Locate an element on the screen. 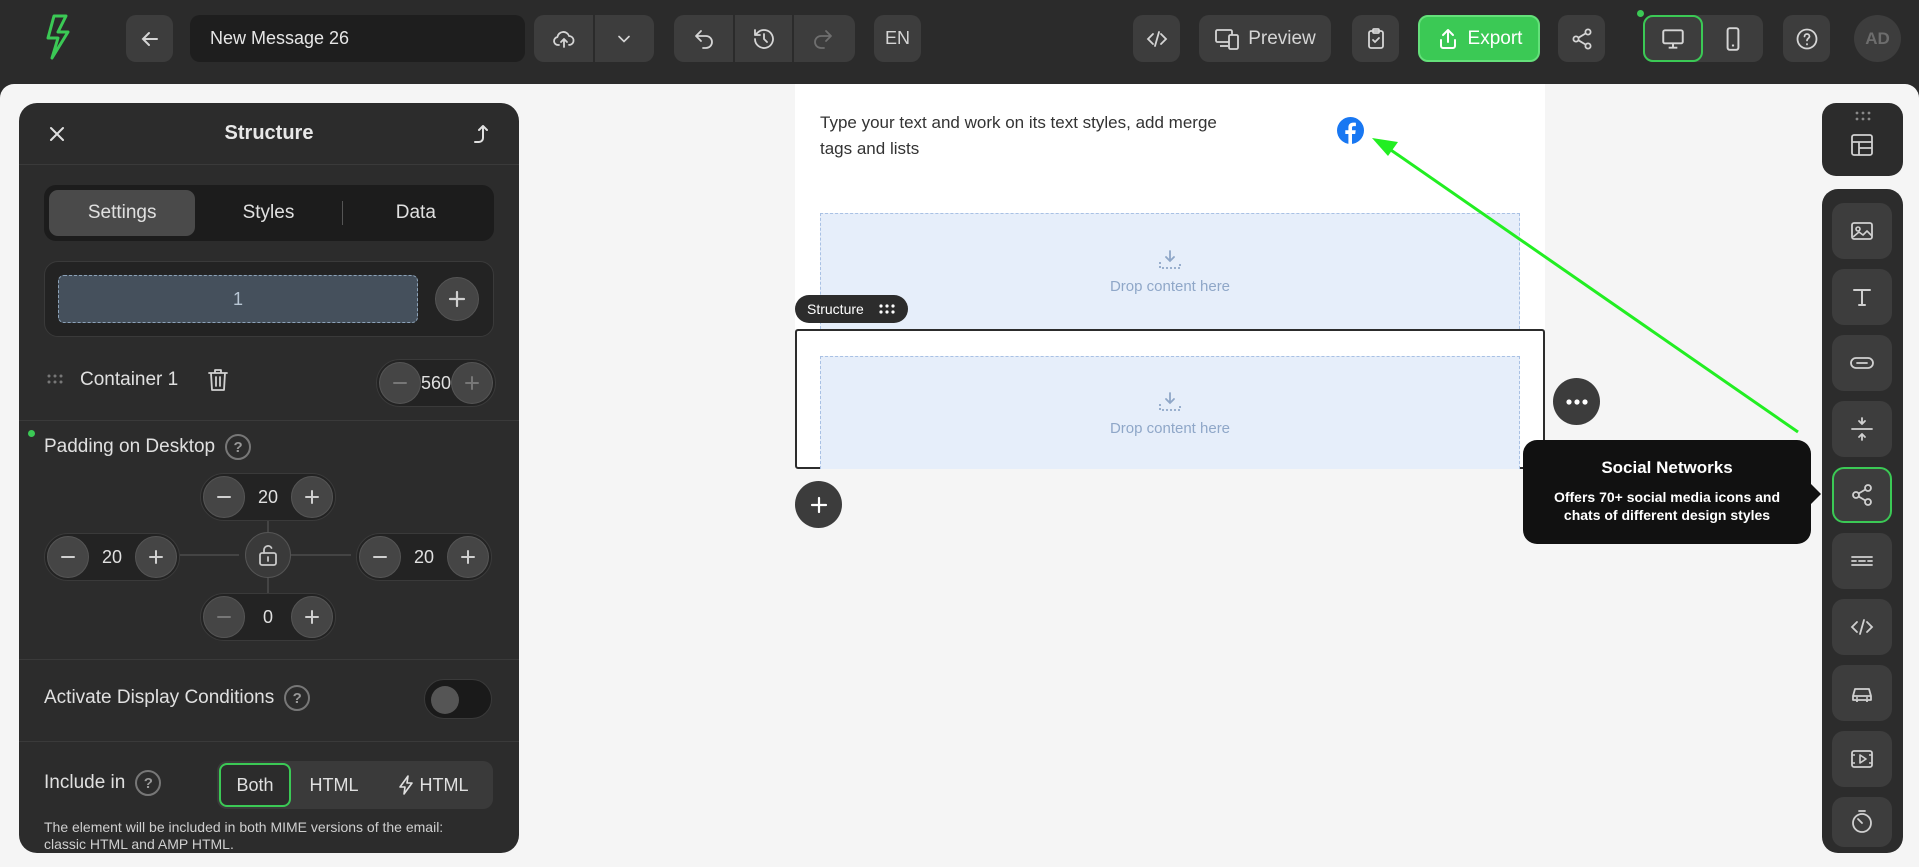 The height and width of the screenshot is (867, 1919). close-icon is located at coordinates (57, 134).